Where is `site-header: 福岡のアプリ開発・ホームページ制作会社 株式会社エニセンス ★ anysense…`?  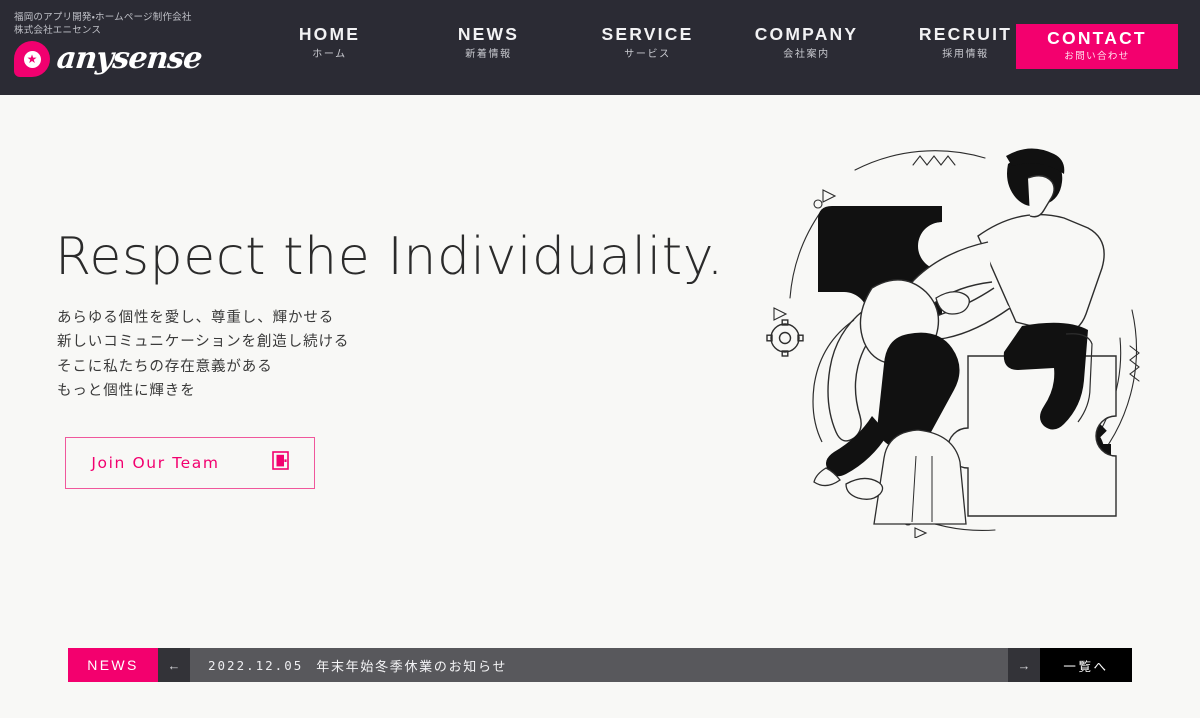
site-header: 福岡のアプリ開発・ホームページ制作会社 株式会社エニセンス ★ anysense… is located at coordinates (600, 47).